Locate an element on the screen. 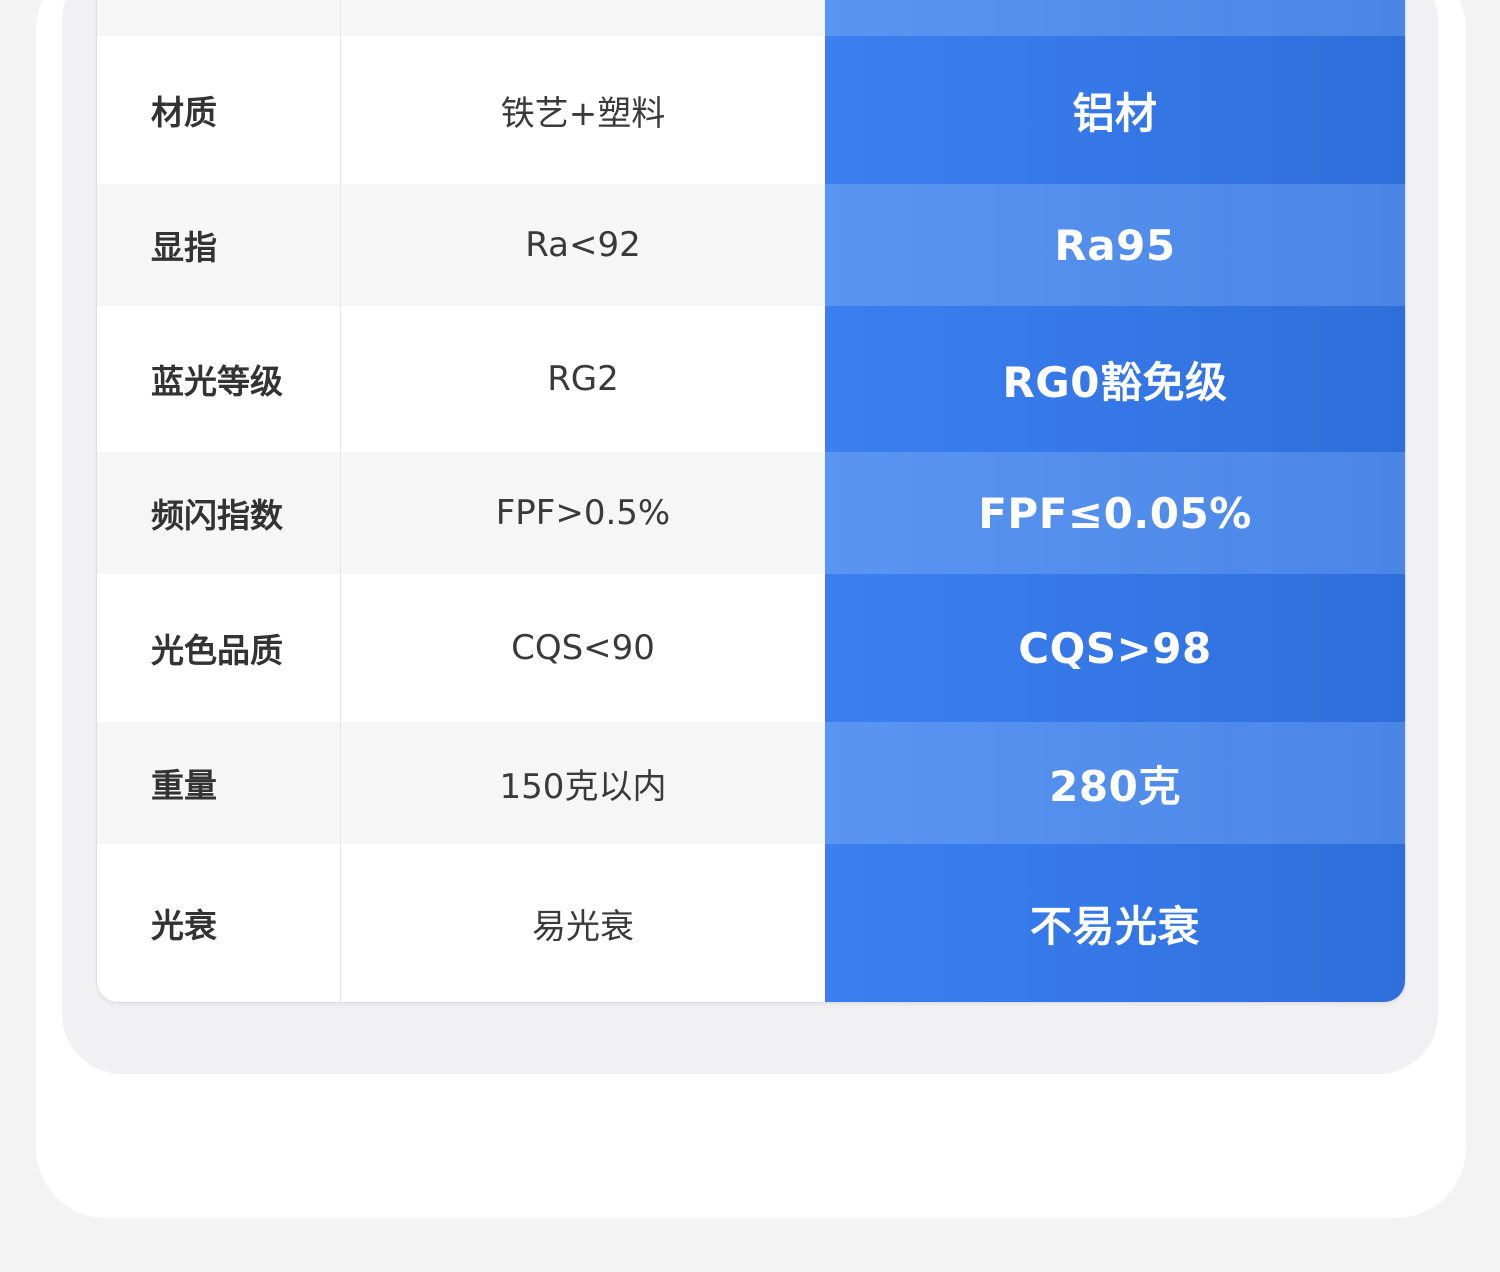  our-value: RG0豁免级 is located at coordinates (1115, 379).